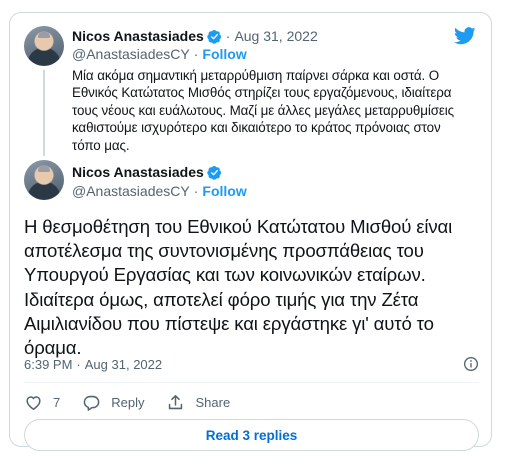  I want to click on main-handle-row: @AnastasiadesCY · Follow, so click(159, 191).